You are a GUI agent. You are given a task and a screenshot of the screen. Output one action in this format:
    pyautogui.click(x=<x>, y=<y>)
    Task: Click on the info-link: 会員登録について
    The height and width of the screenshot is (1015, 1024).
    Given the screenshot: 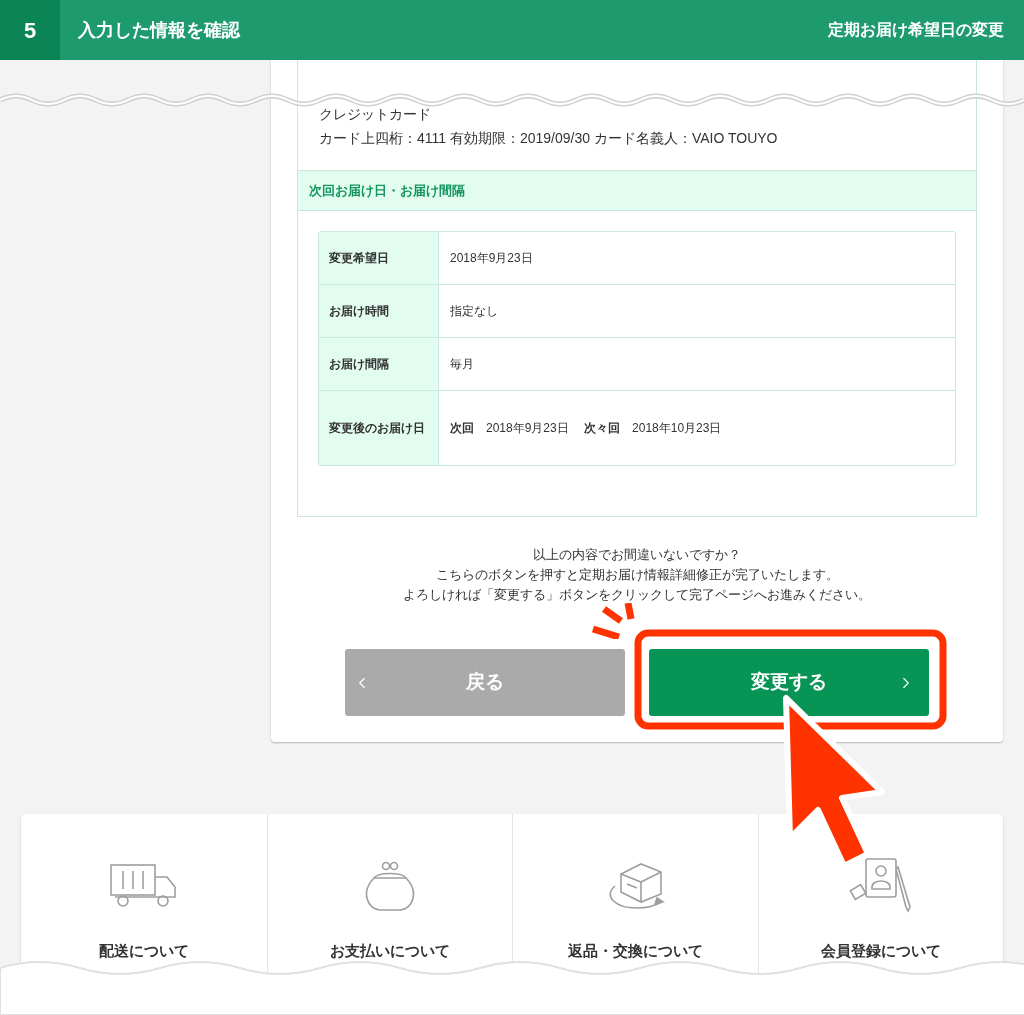 What is the action you would take?
    pyautogui.click(x=880, y=951)
    